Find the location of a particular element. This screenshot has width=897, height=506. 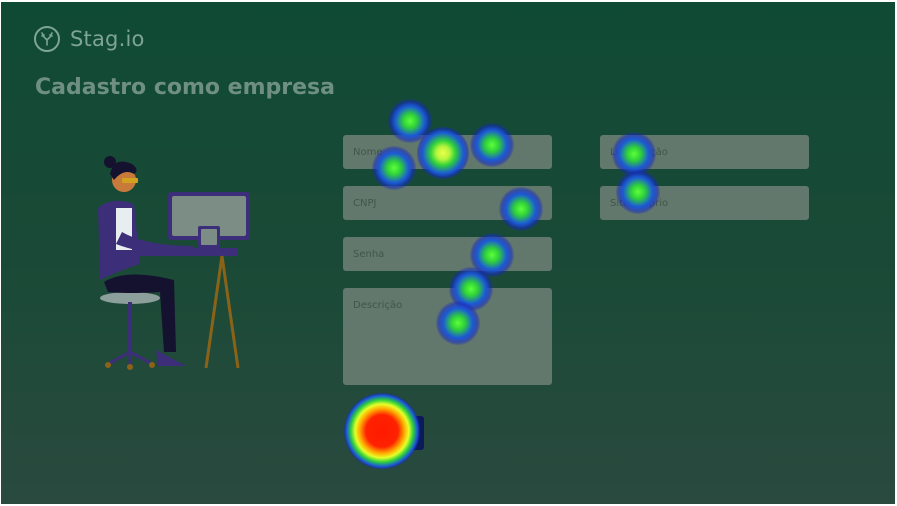

brand: Stag.io is located at coordinates (89, 39).